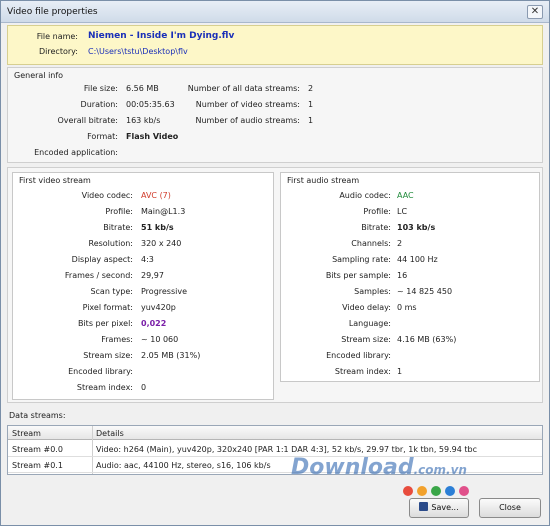 The height and width of the screenshot is (526, 550). I want to click on video-streams-value: 1, so click(311, 104).